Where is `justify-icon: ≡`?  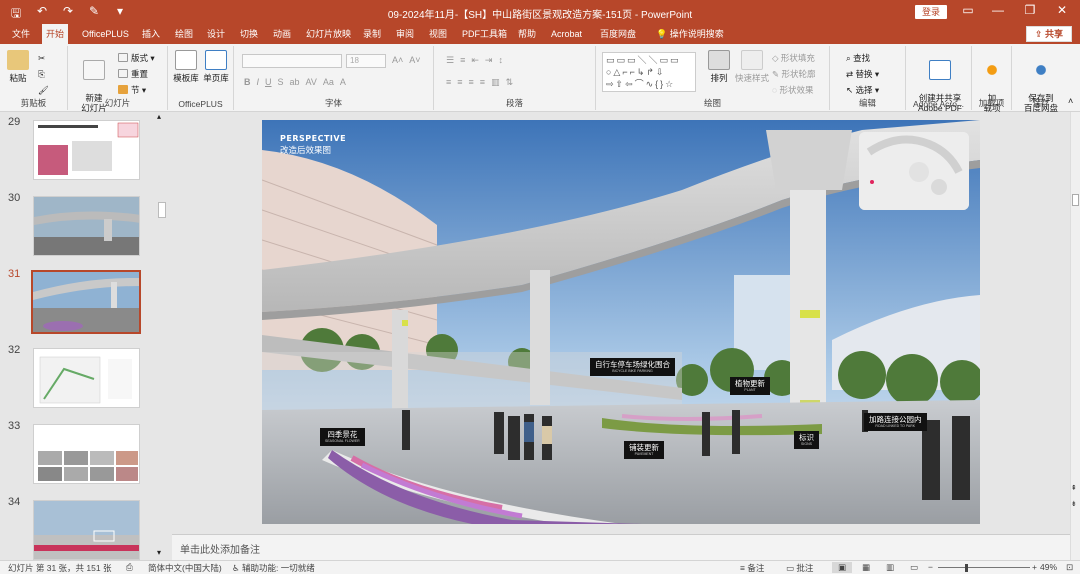
justify-icon: ≡ is located at coordinates (482, 82).